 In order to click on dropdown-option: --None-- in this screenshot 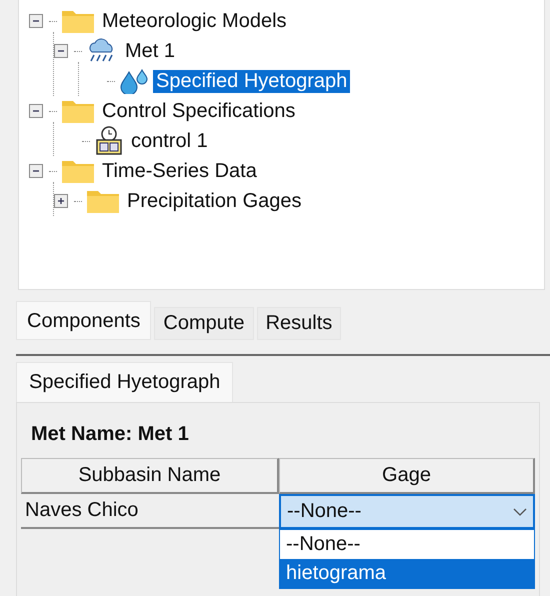, I will do `click(407, 544)`.